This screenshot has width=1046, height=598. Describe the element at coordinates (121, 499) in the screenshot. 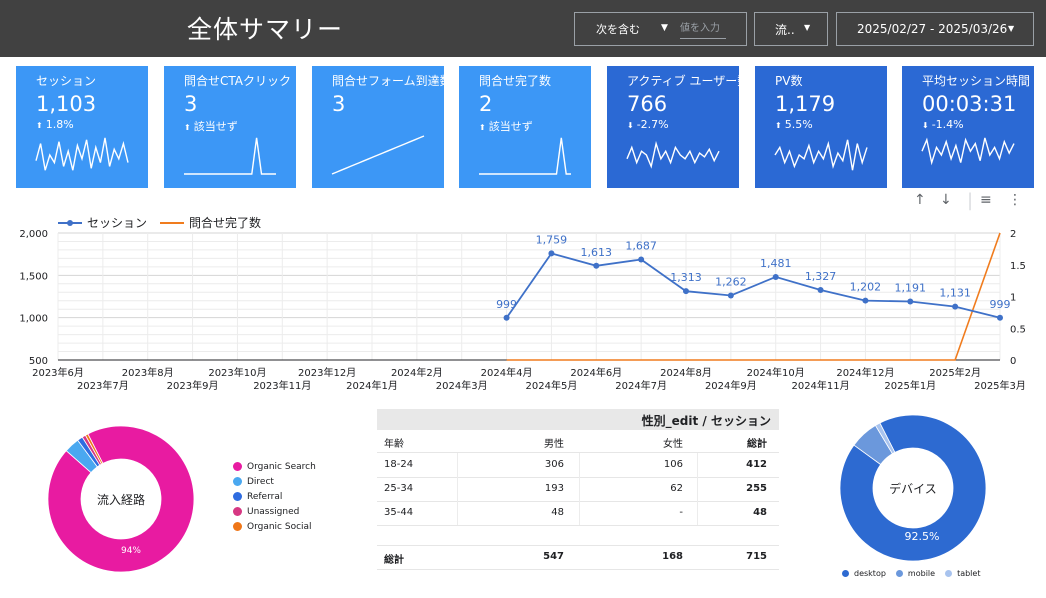

I see `donut-center-label: 流入経路` at that location.